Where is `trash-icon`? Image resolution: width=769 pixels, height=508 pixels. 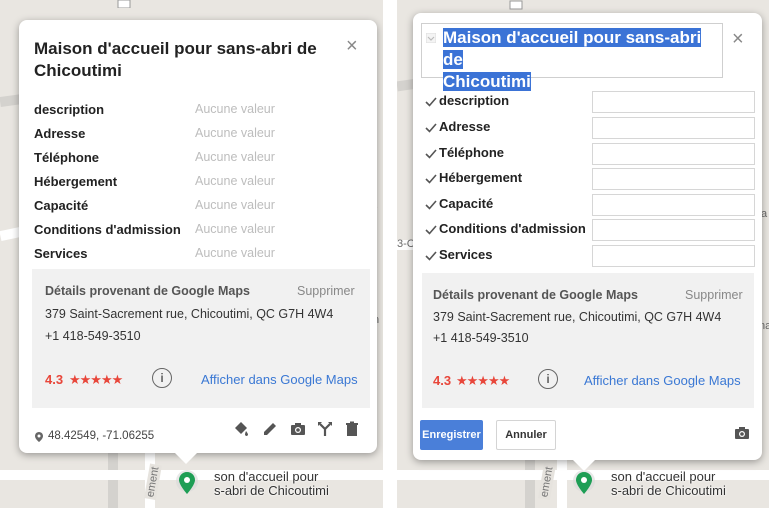 trash-icon is located at coordinates (352, 429).